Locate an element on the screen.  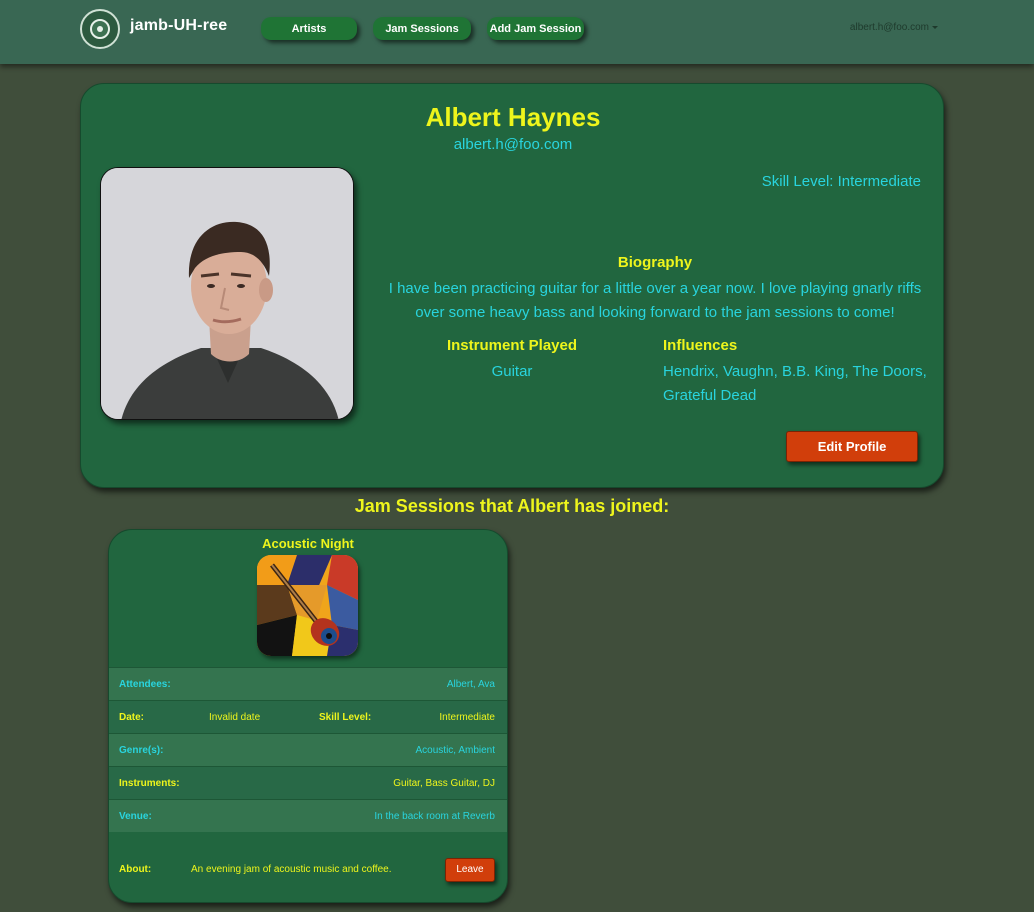
genres-label: Genre(s): is located at coordinates (141, 750).